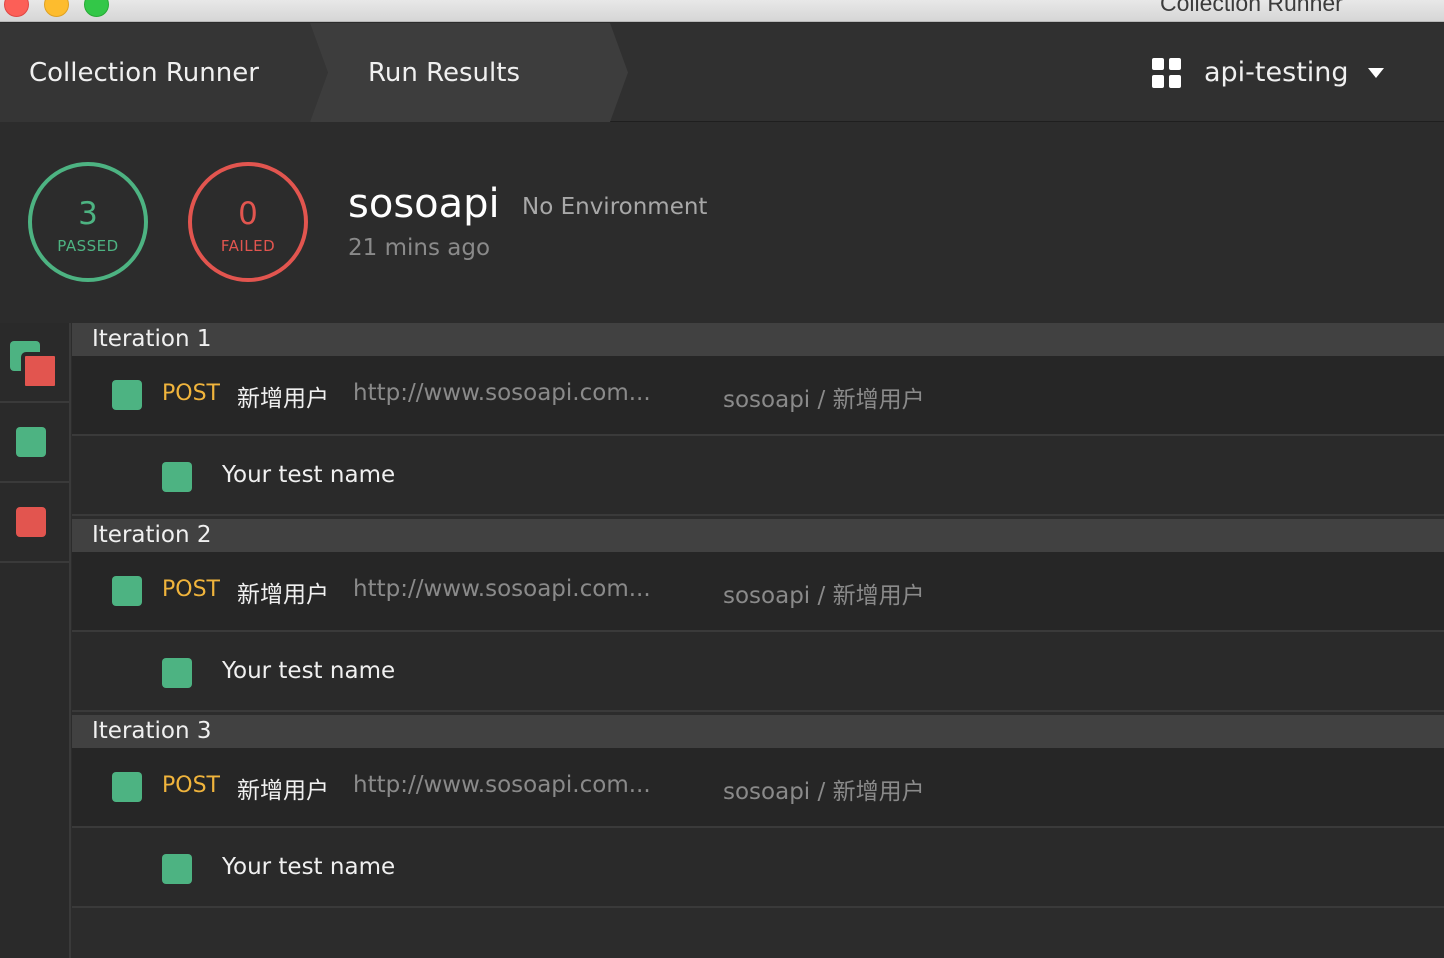  What do you see at coordinates (248, 246) in the screenshot?
I see `failed-label: FAILED` at bounding box center [248, 246].